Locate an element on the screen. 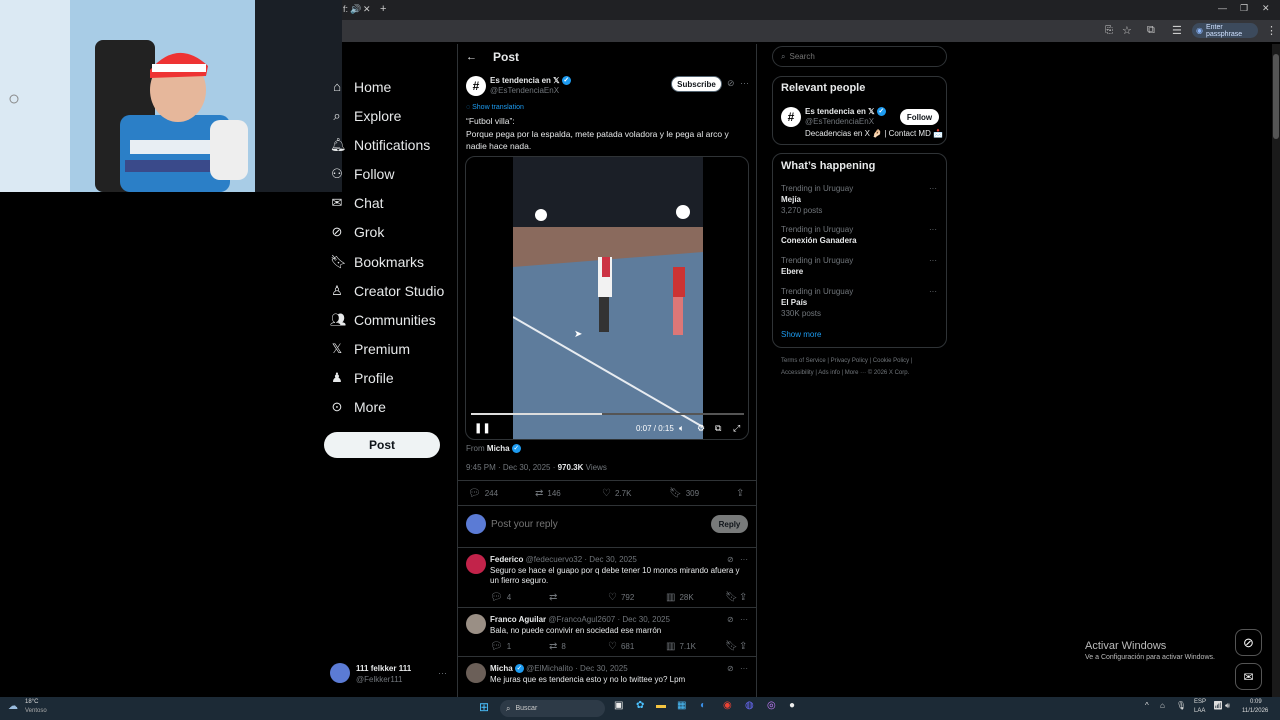 The height and width of the screenshot is (720, 1280). sidebar-item-premium: 𝕏 Premium is located at coordinates (370, 349).